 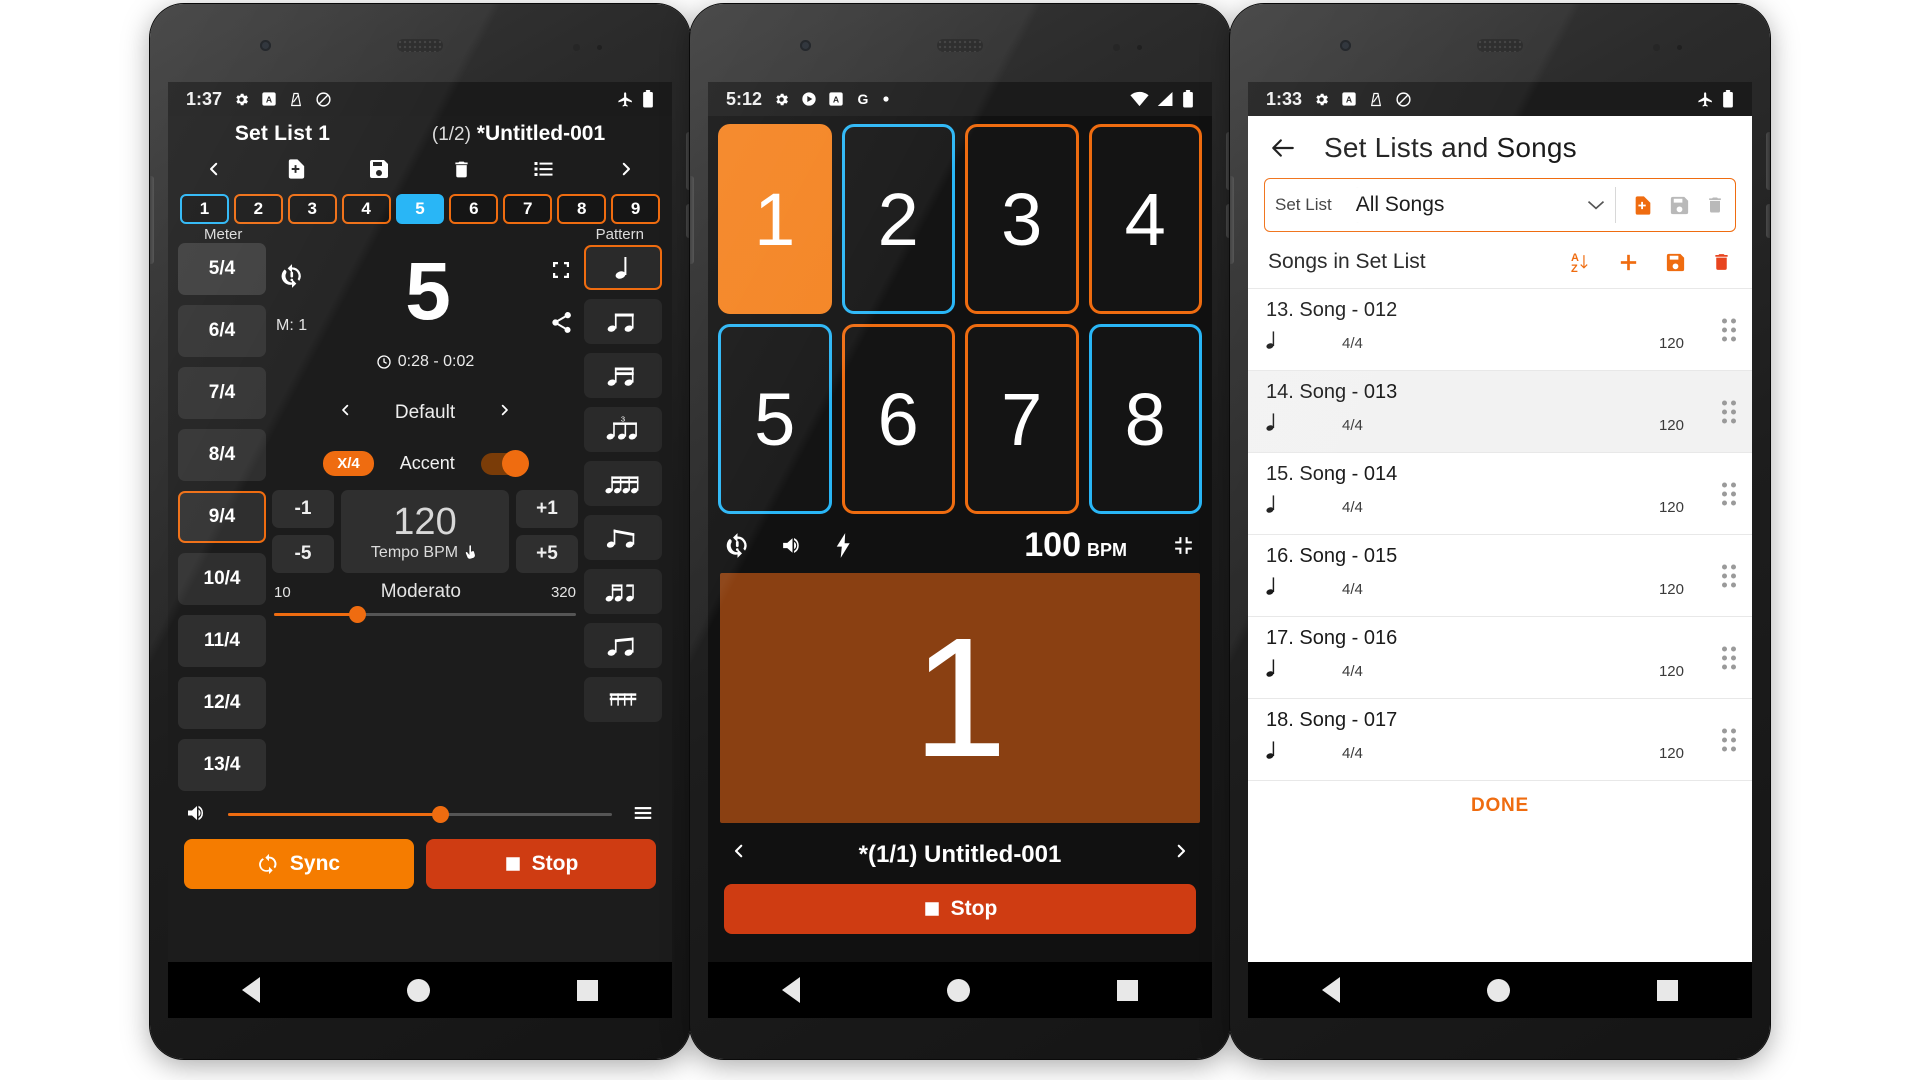 What do you see at coordinates (547, 554) in the screenshot?
I see `tempo-plus-5-button: +5` at bounding box center [547, 554].